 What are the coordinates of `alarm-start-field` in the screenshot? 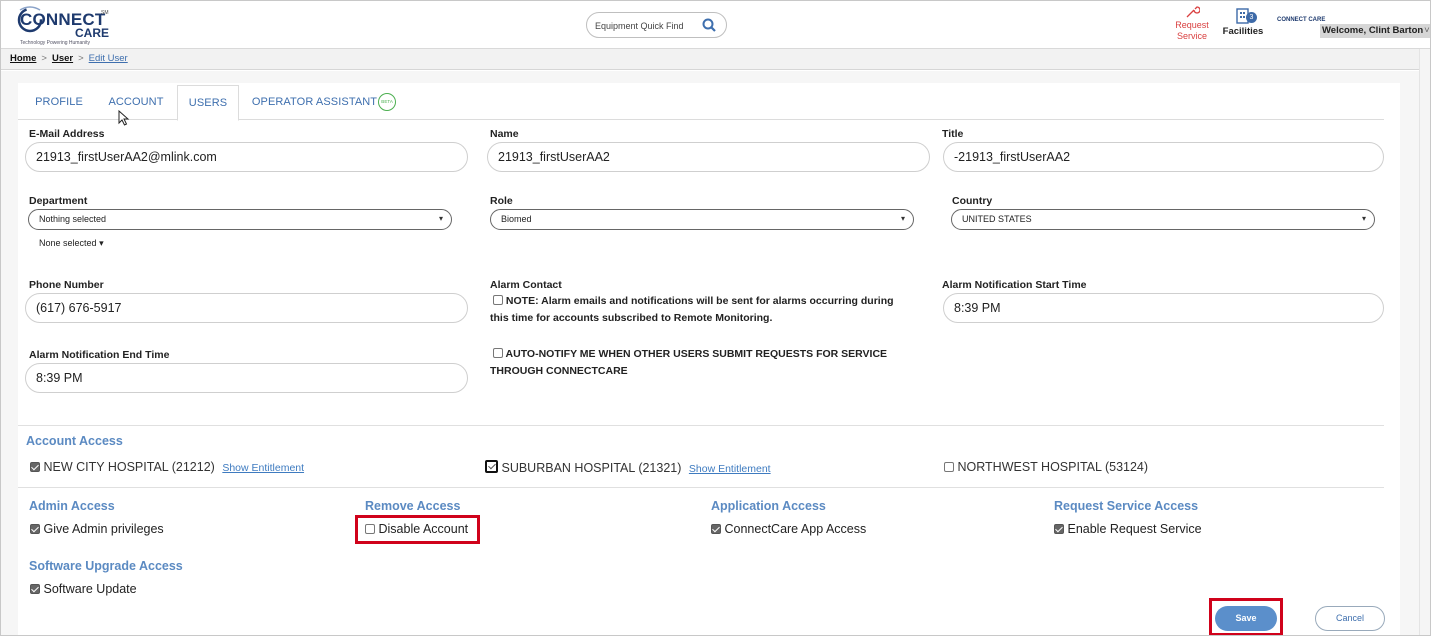 It's located at (1163, 308).